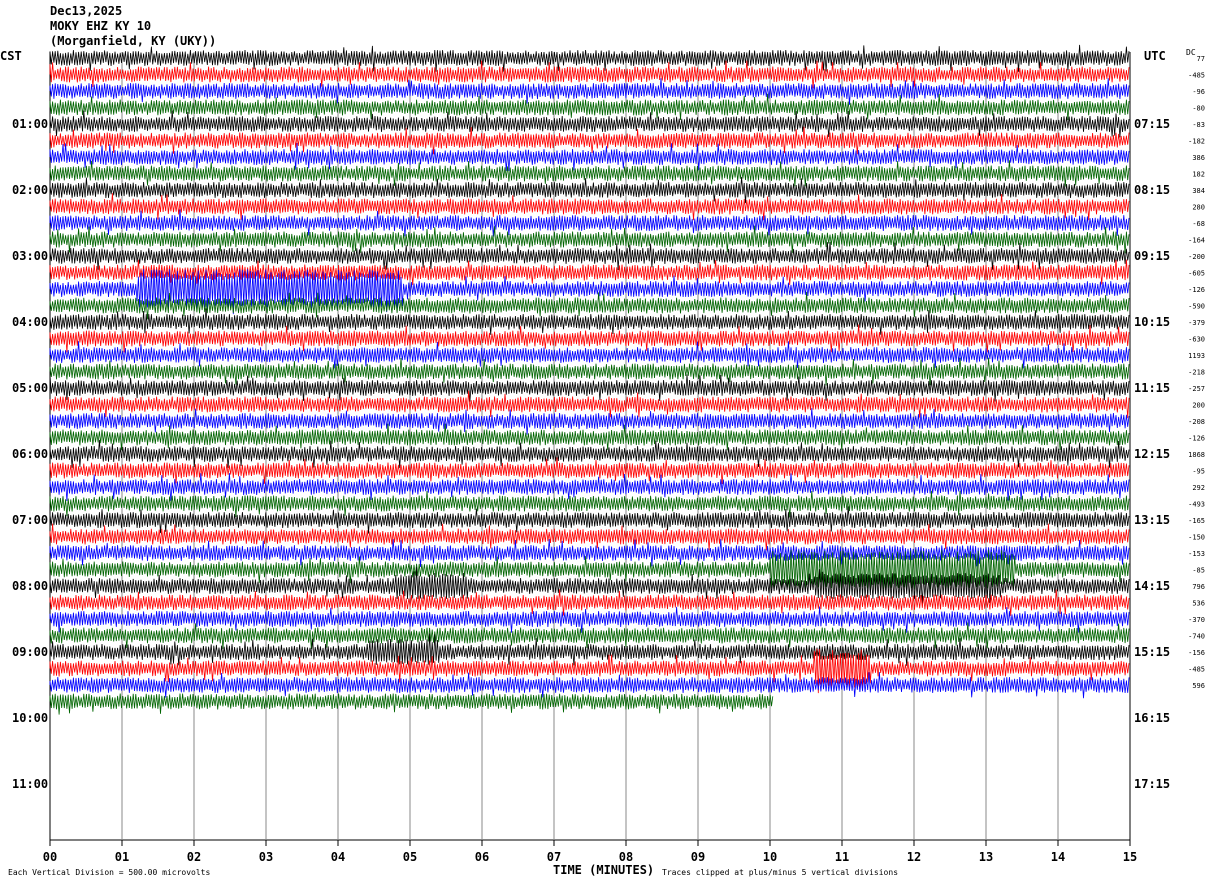 This screenshot has height=886, width=1210. Describe the element at coordinates (30, 388) in the screenshot. I see `cst-hour-label: 05:00` at that location.